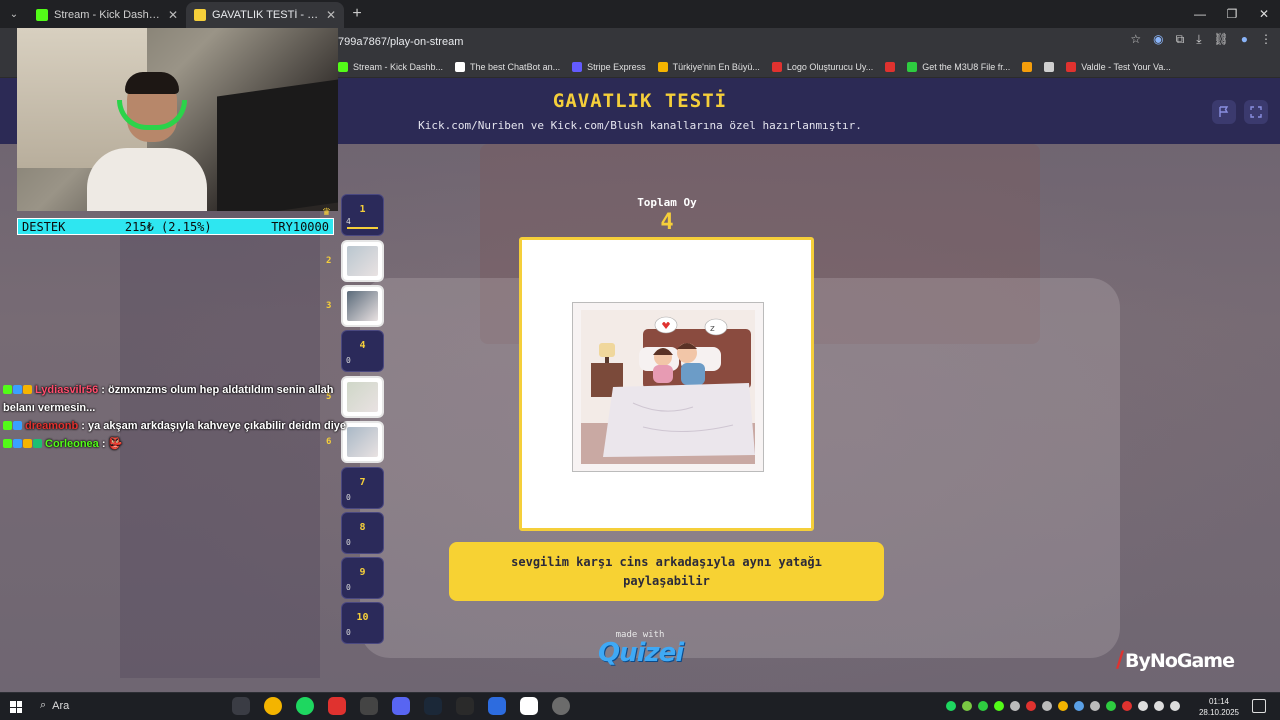 This screenshot has height=720, width=1280. Describe the element at coordinates (362, 488) in the screenshot. I see `question-nav-item-7: 70` at that location.